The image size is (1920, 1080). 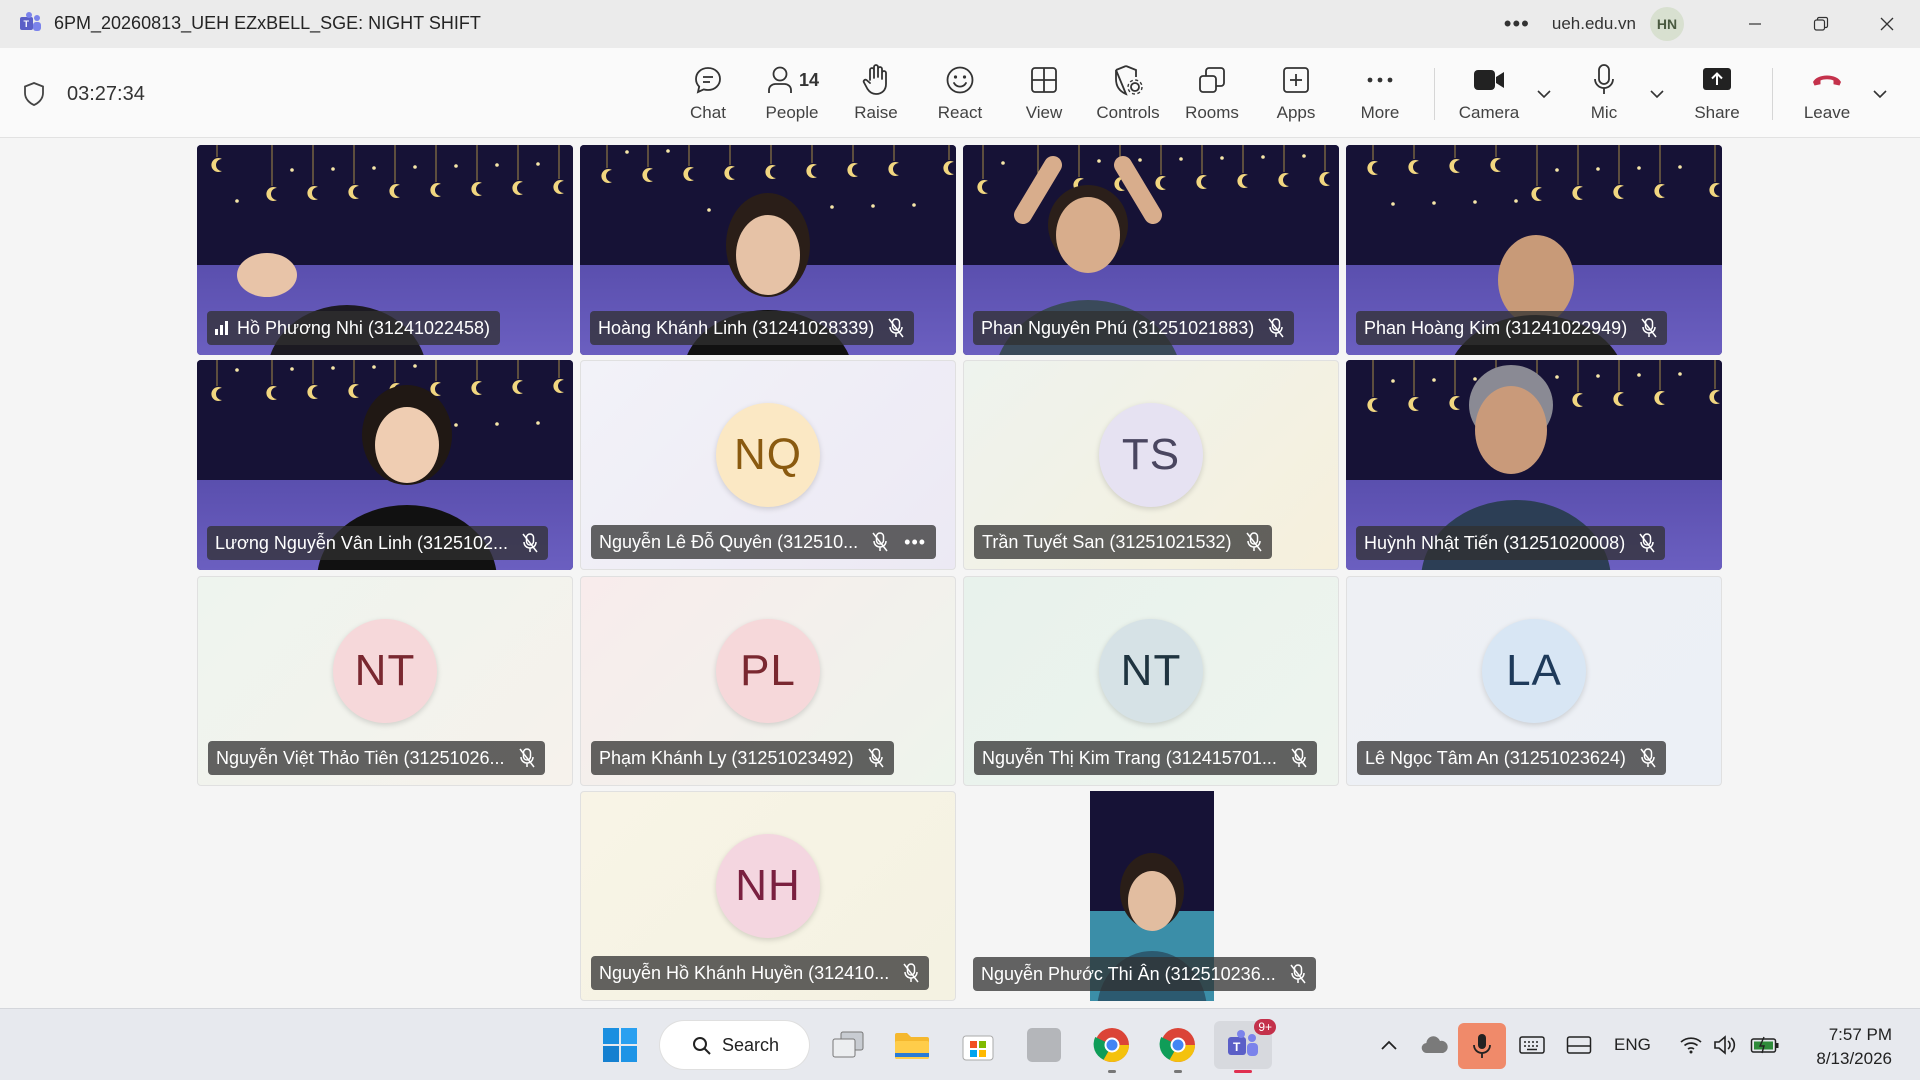 I want to click on speaker-icon, so click(x=1725, y=1045).